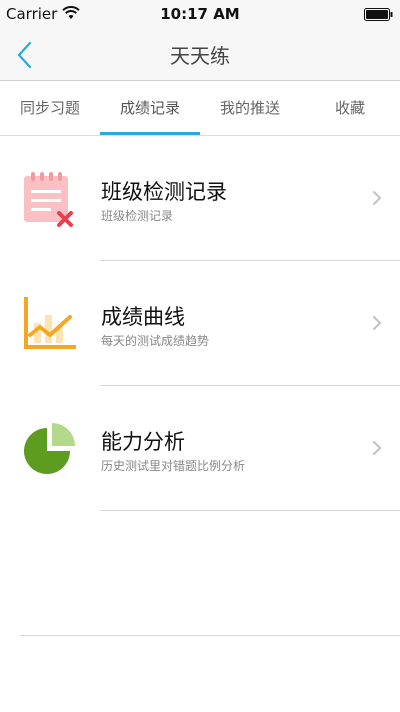 The height and width of the screenshot is (712, 400). Describe the element at coordinates (250, 510) in the screenshot. I see `item-divider` at that location.